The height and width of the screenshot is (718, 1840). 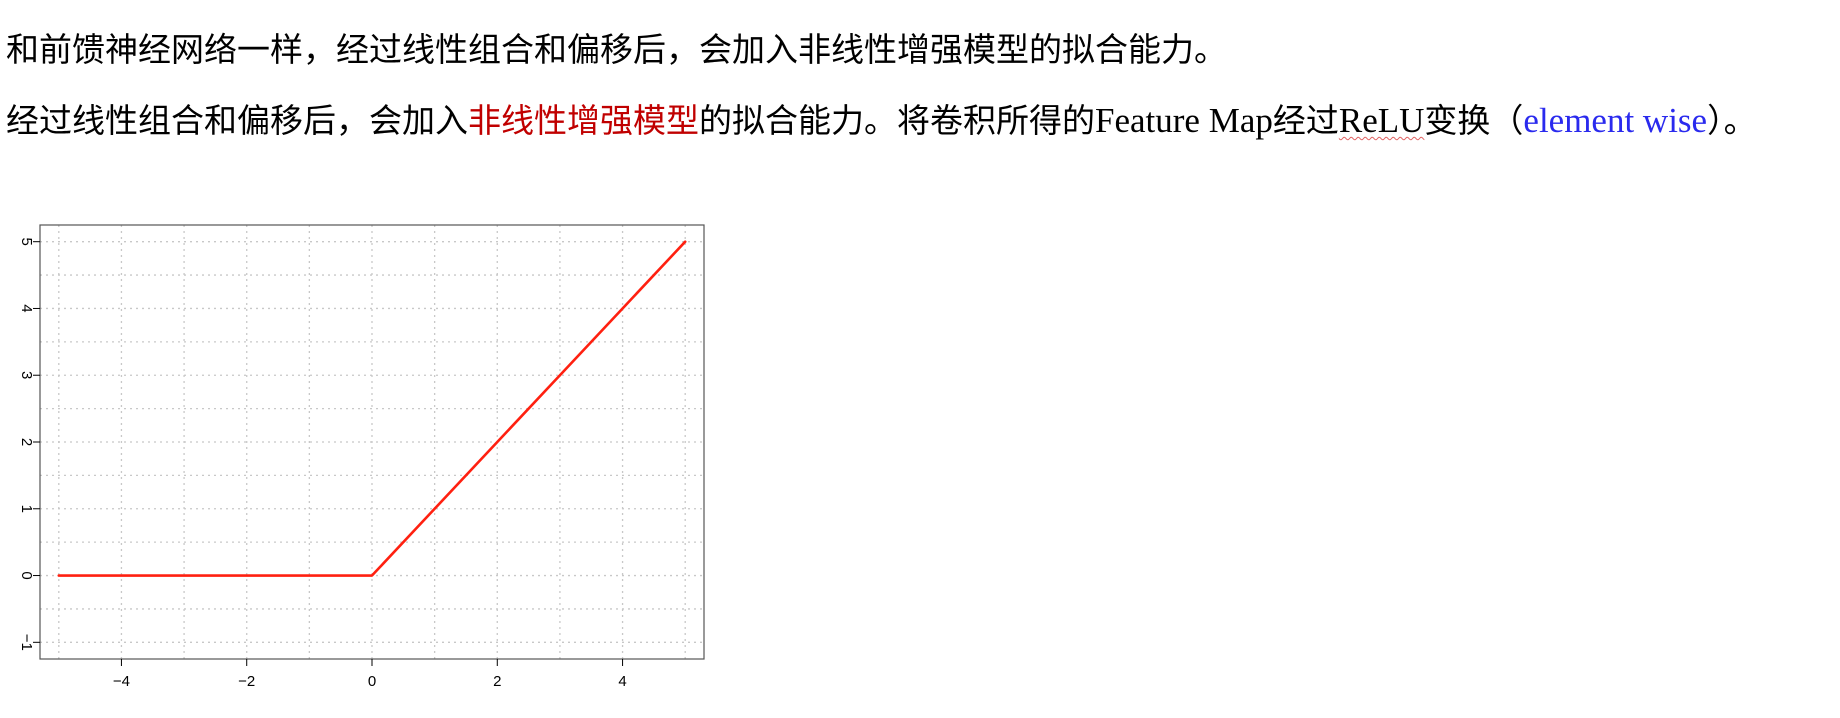 I want to click on x-tick-label: −4, so click(x=121, y=681).